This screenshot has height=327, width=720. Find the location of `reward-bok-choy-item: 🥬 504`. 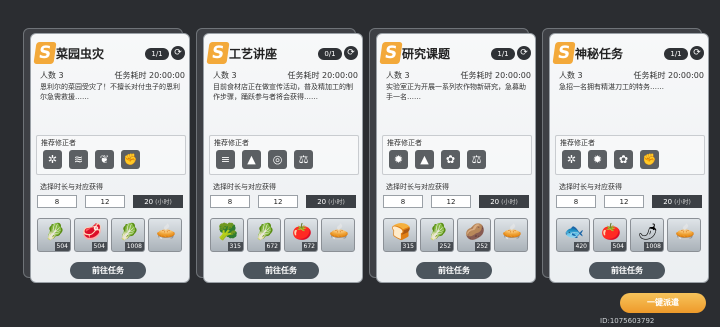

reward-bok-choy-item: 🥬 504 is located at coordinates (54, 235).